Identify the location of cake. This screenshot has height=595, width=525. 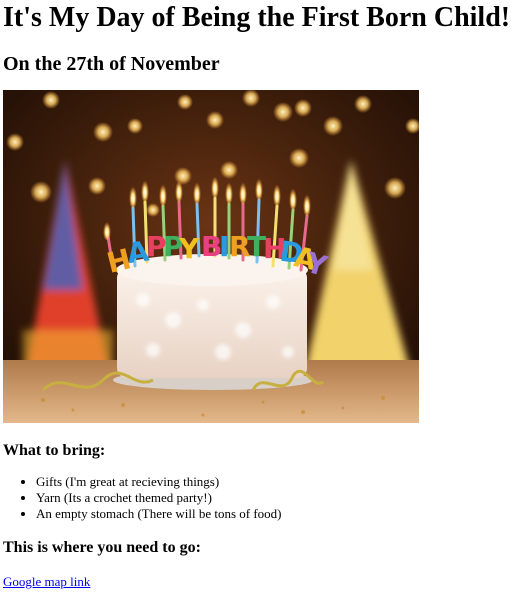
(212, 316).